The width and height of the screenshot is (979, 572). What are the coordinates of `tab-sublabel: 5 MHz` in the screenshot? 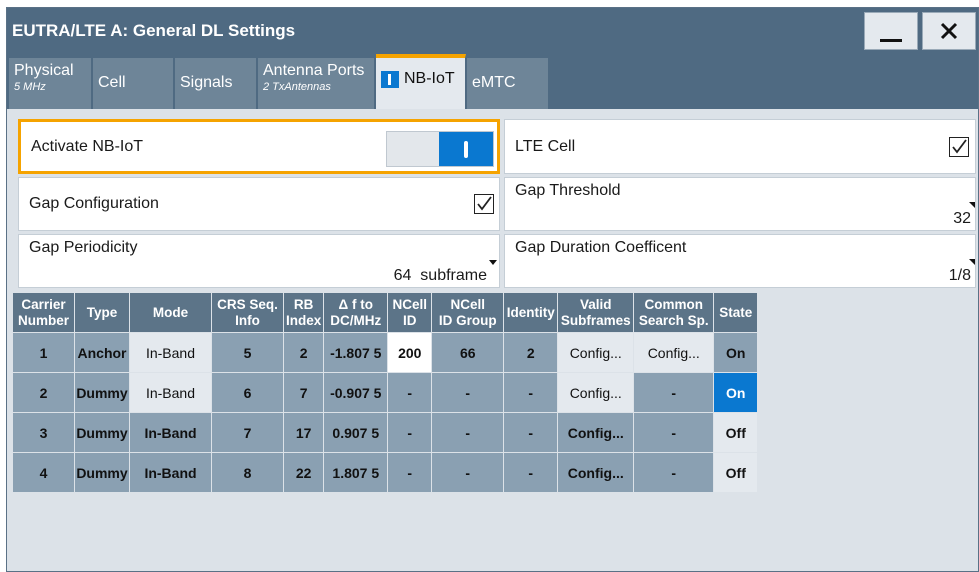 It's located at (30, 87).